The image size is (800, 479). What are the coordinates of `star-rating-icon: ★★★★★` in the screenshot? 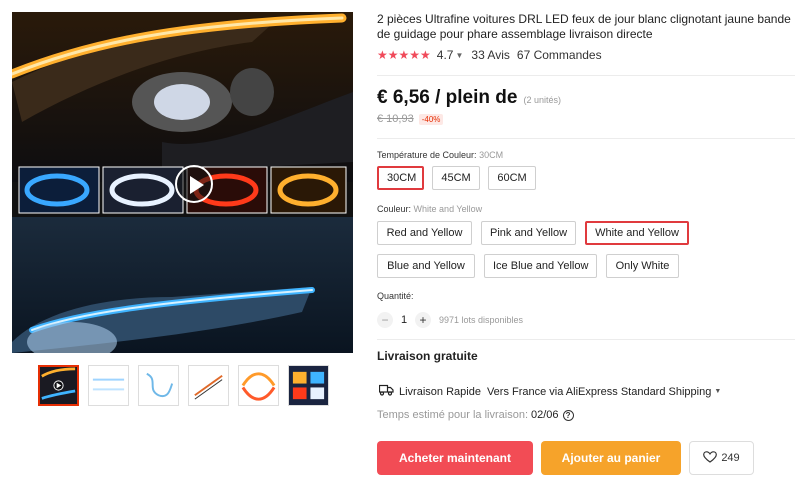 It's located at (404, 55).